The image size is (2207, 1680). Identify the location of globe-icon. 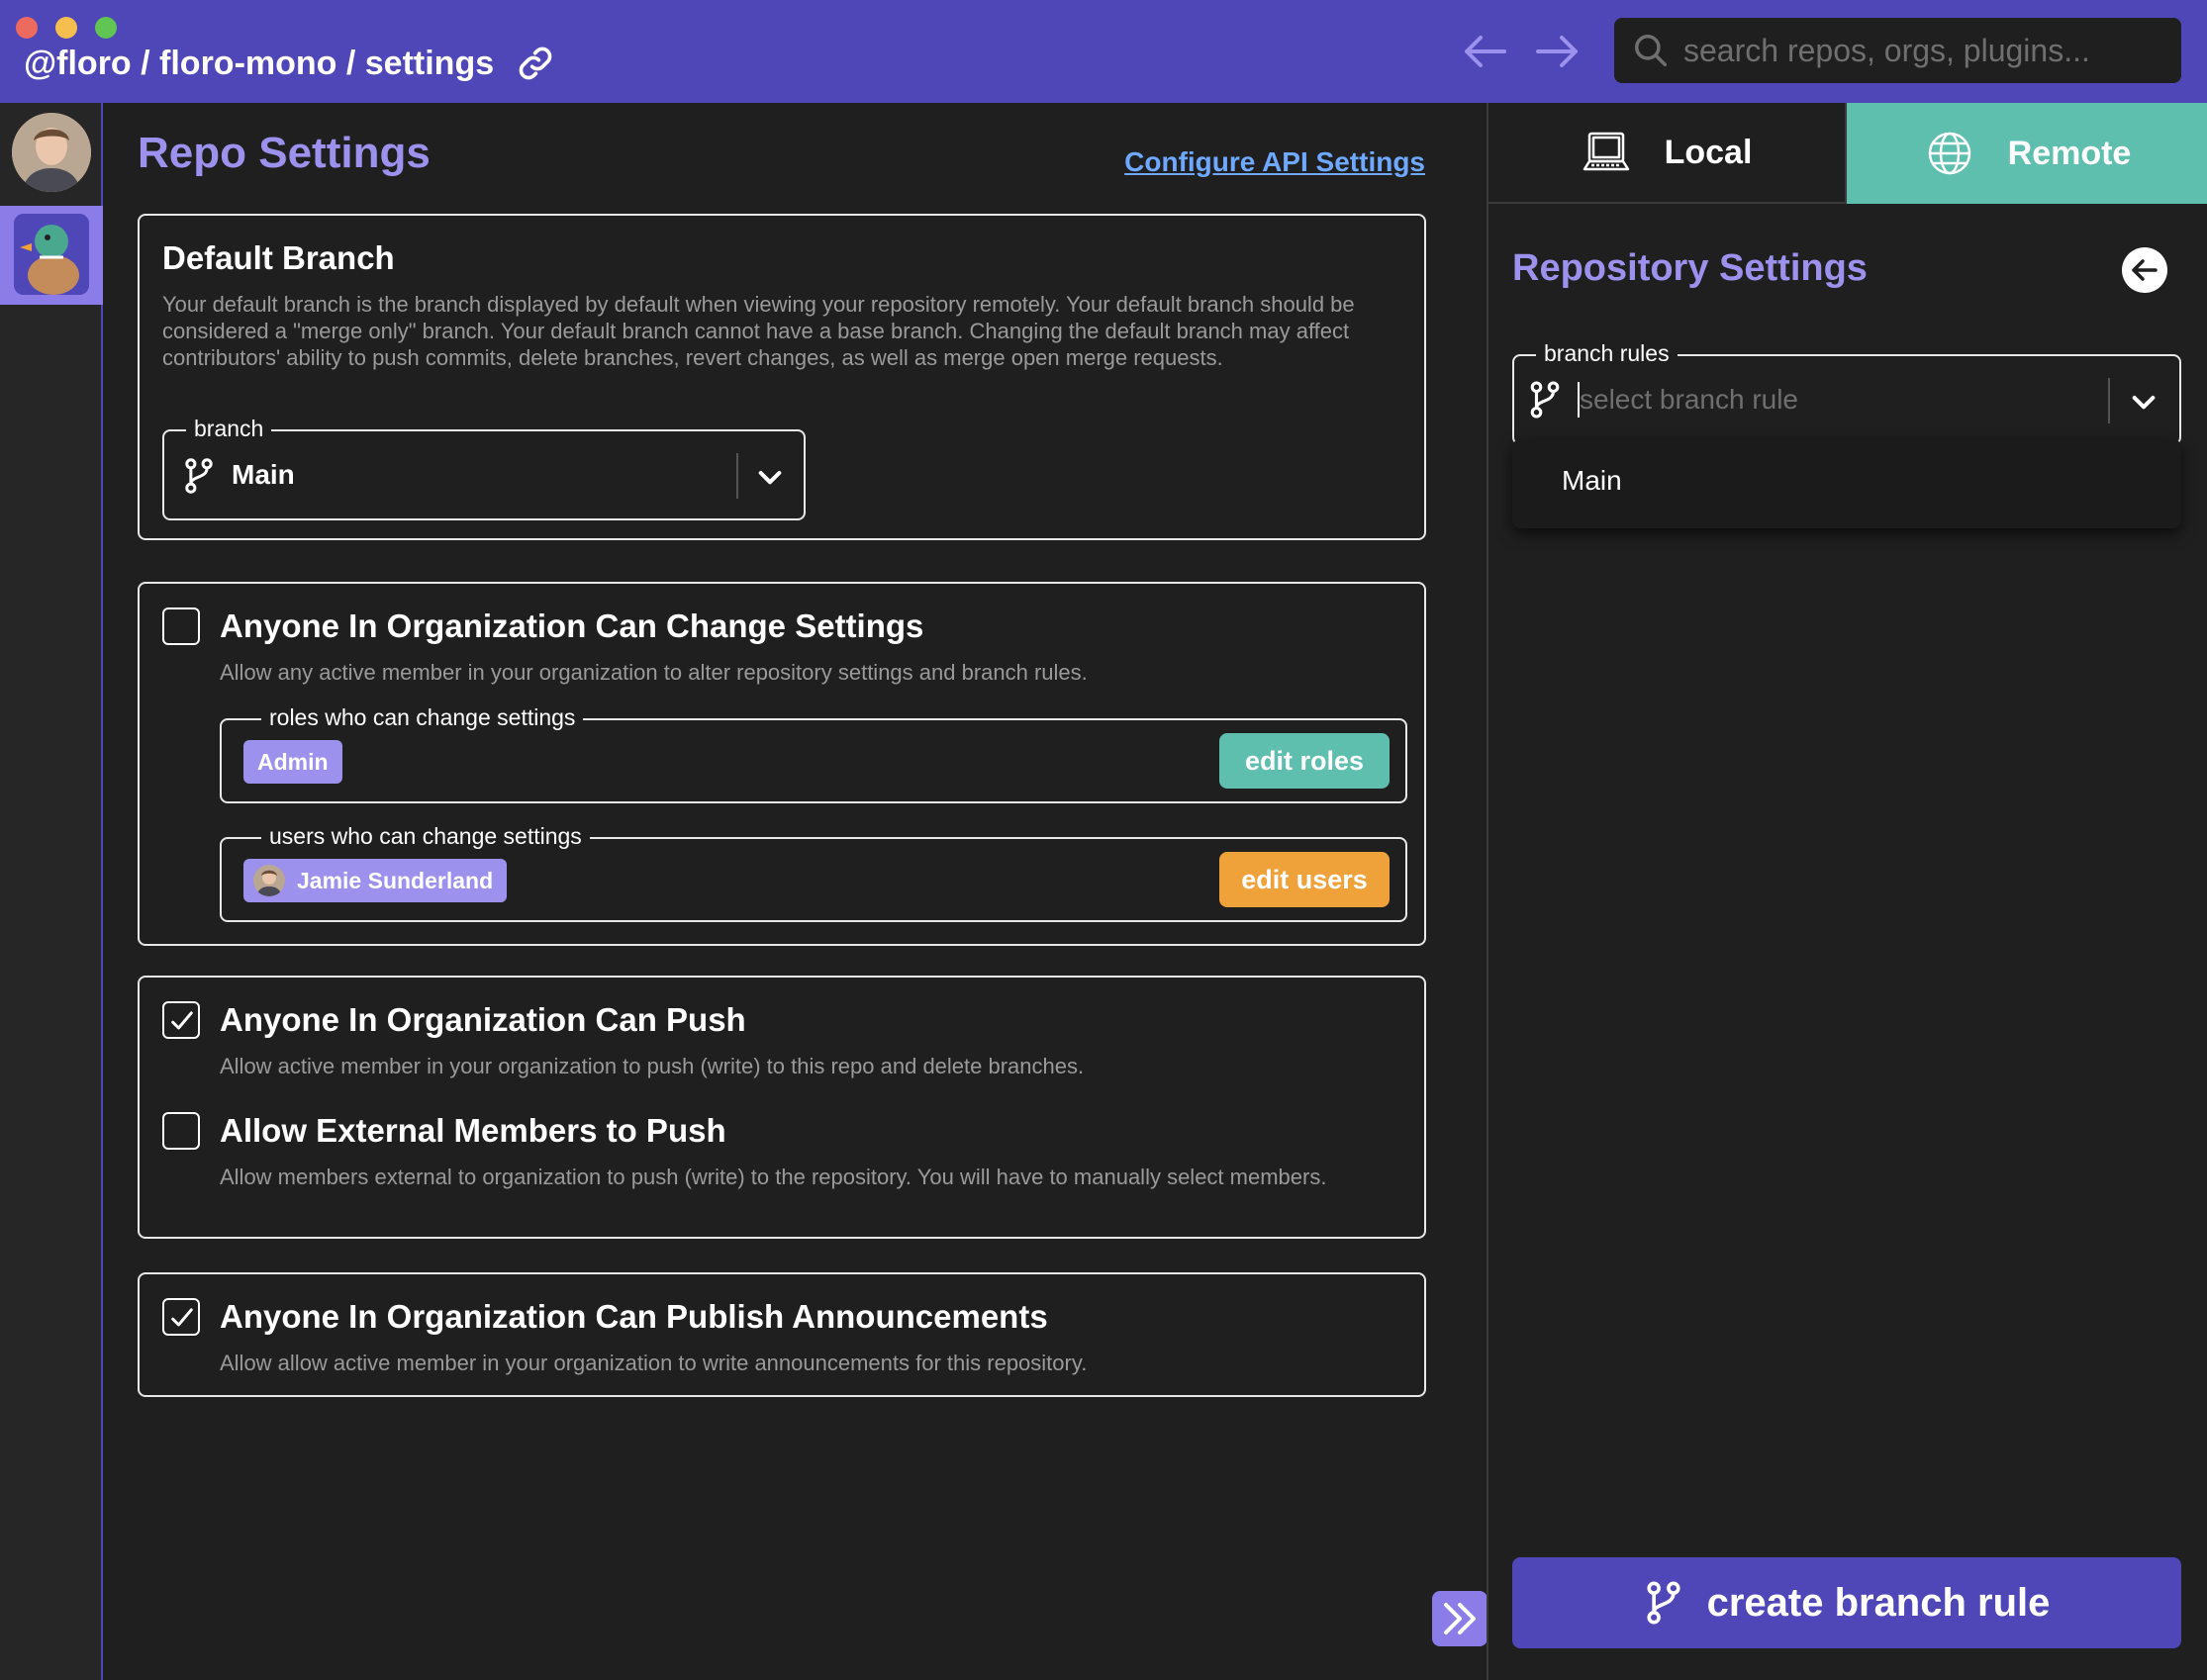
(1949, 153).